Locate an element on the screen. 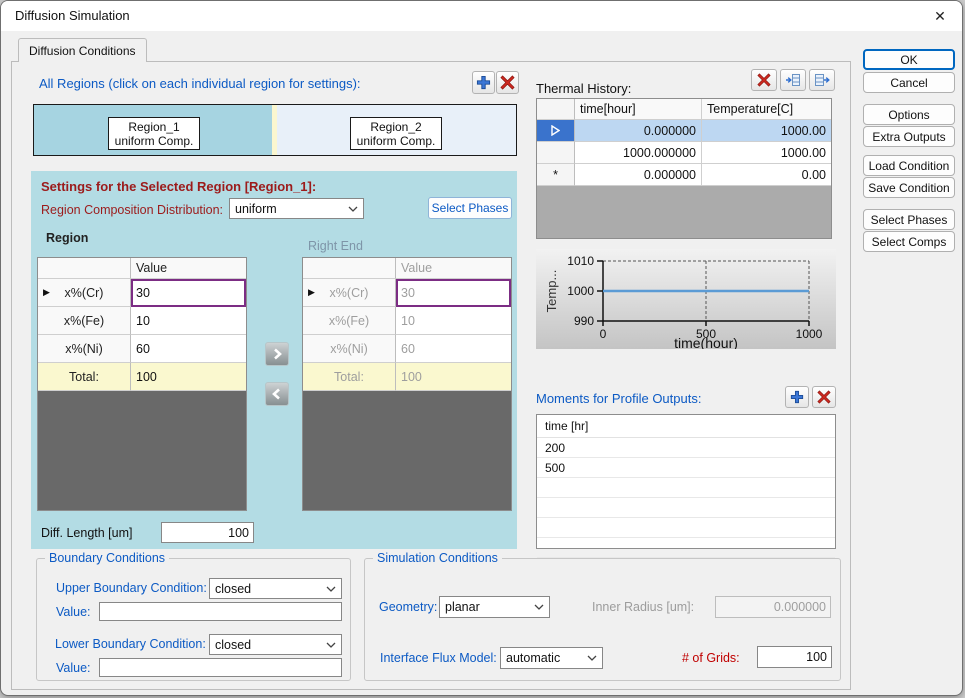  copy-right-button is located at coordinates (277, 354).